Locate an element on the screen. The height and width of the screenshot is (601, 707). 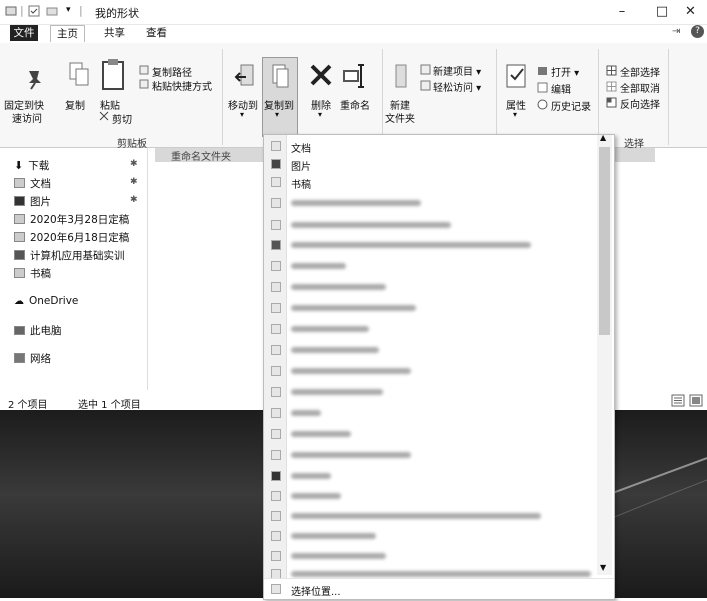
ribbon-tabs: 文件 主页 共享 查看 ⇥ ? is located at coordinates (353, 33).